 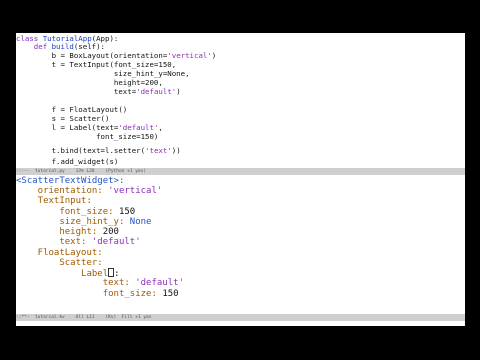 I want to click on code-line: FloatLayout:, so click(x=59, y=253).